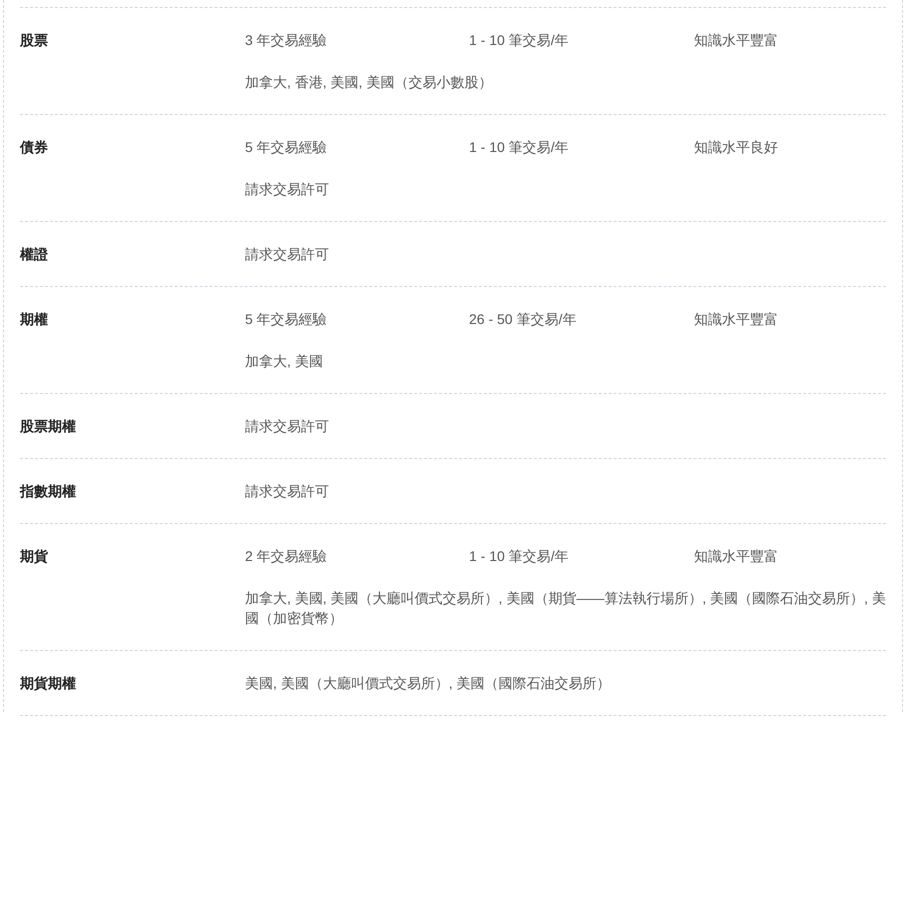 Image resolution: width=908 pixels, height=899 pixels. Describe the element at coordinates (34, 40) in the screenshot. I see `product-name: 股票` at that location.